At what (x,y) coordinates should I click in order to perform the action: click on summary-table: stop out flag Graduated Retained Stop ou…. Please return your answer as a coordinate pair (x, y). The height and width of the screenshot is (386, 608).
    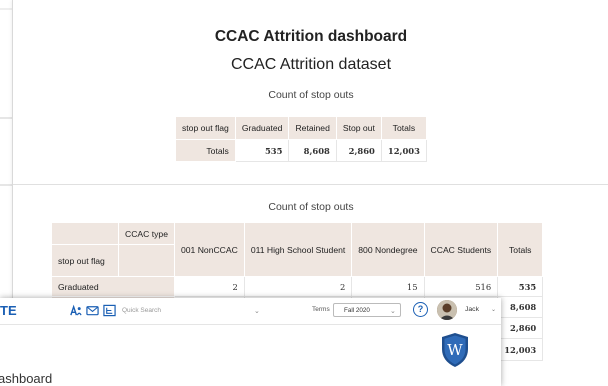
    Looking at the image, I should click on (301, 139).